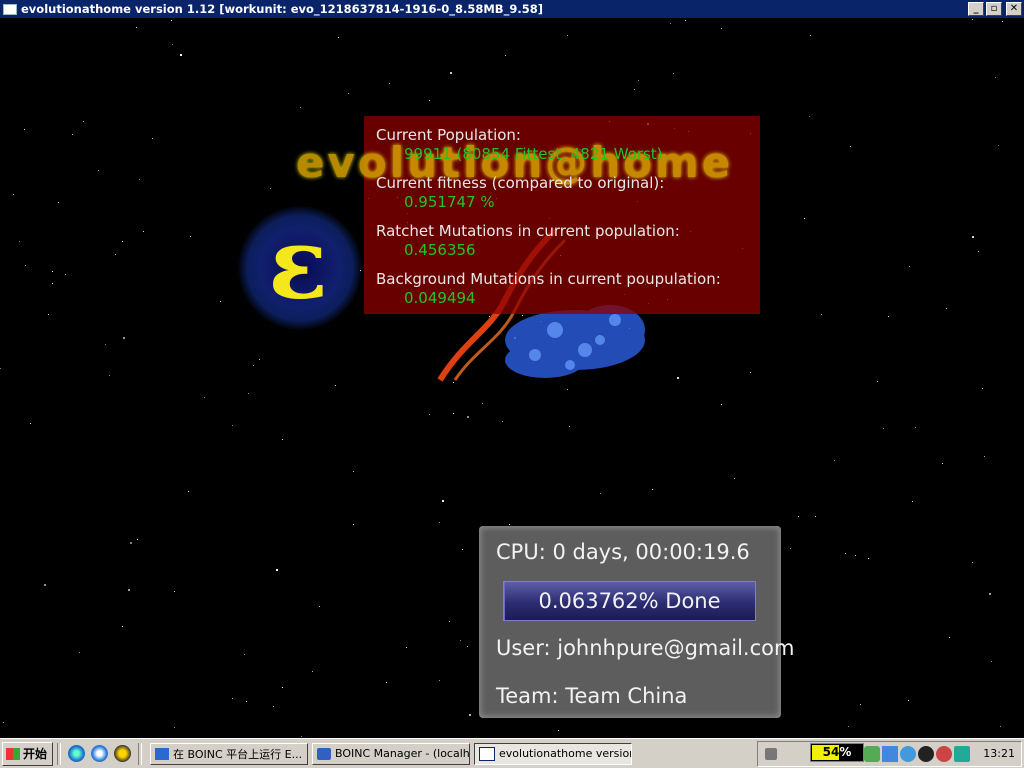 The image size is (1024, 768). Describe the element at coordinates (623, 552) in the screenshot. I see `cpu-time: CPU: 0 days, 00:00:19.6` at that location.